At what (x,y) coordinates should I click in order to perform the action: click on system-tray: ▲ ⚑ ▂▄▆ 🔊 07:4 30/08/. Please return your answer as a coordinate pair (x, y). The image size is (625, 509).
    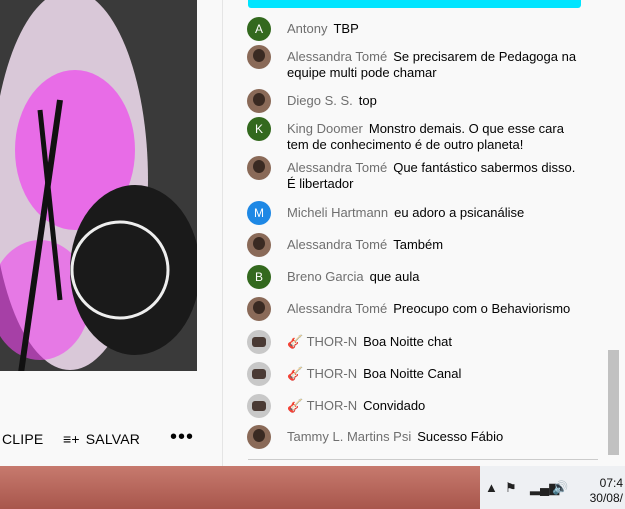
    Looking at the image, I should click on (552, 487).